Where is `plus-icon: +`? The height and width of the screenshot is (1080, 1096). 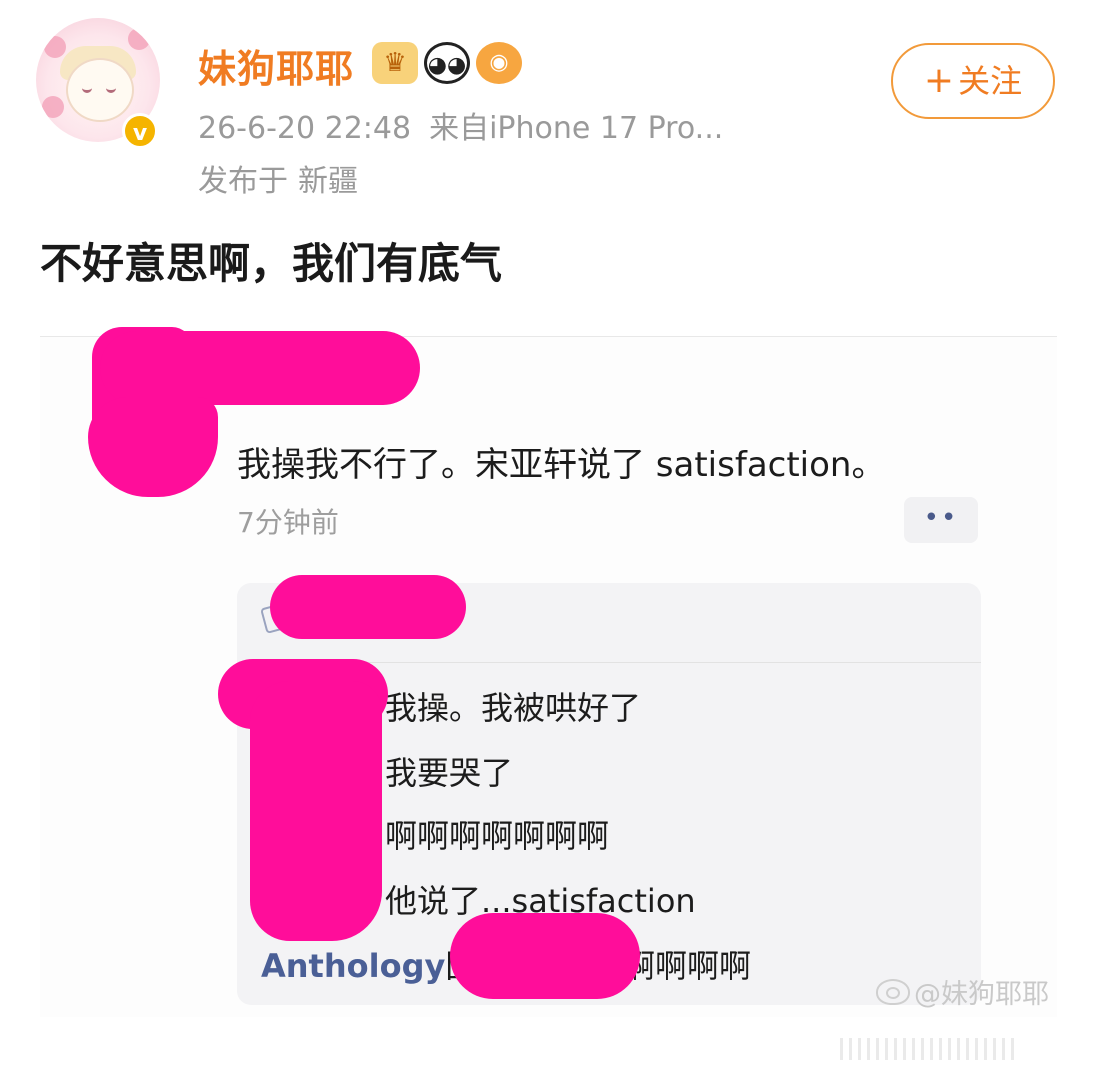 plus-icon: + is located at coordinates (939, 80).